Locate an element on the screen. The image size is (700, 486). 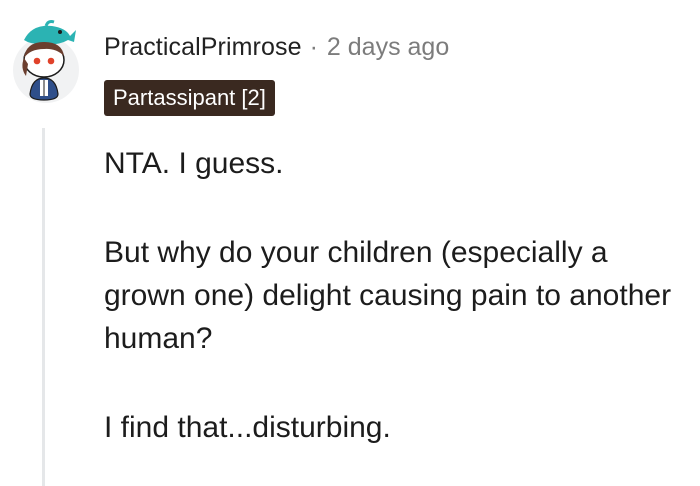
comment-meta: PracticalPrimrose · 2 days ago is located at coordinates (276, 47).